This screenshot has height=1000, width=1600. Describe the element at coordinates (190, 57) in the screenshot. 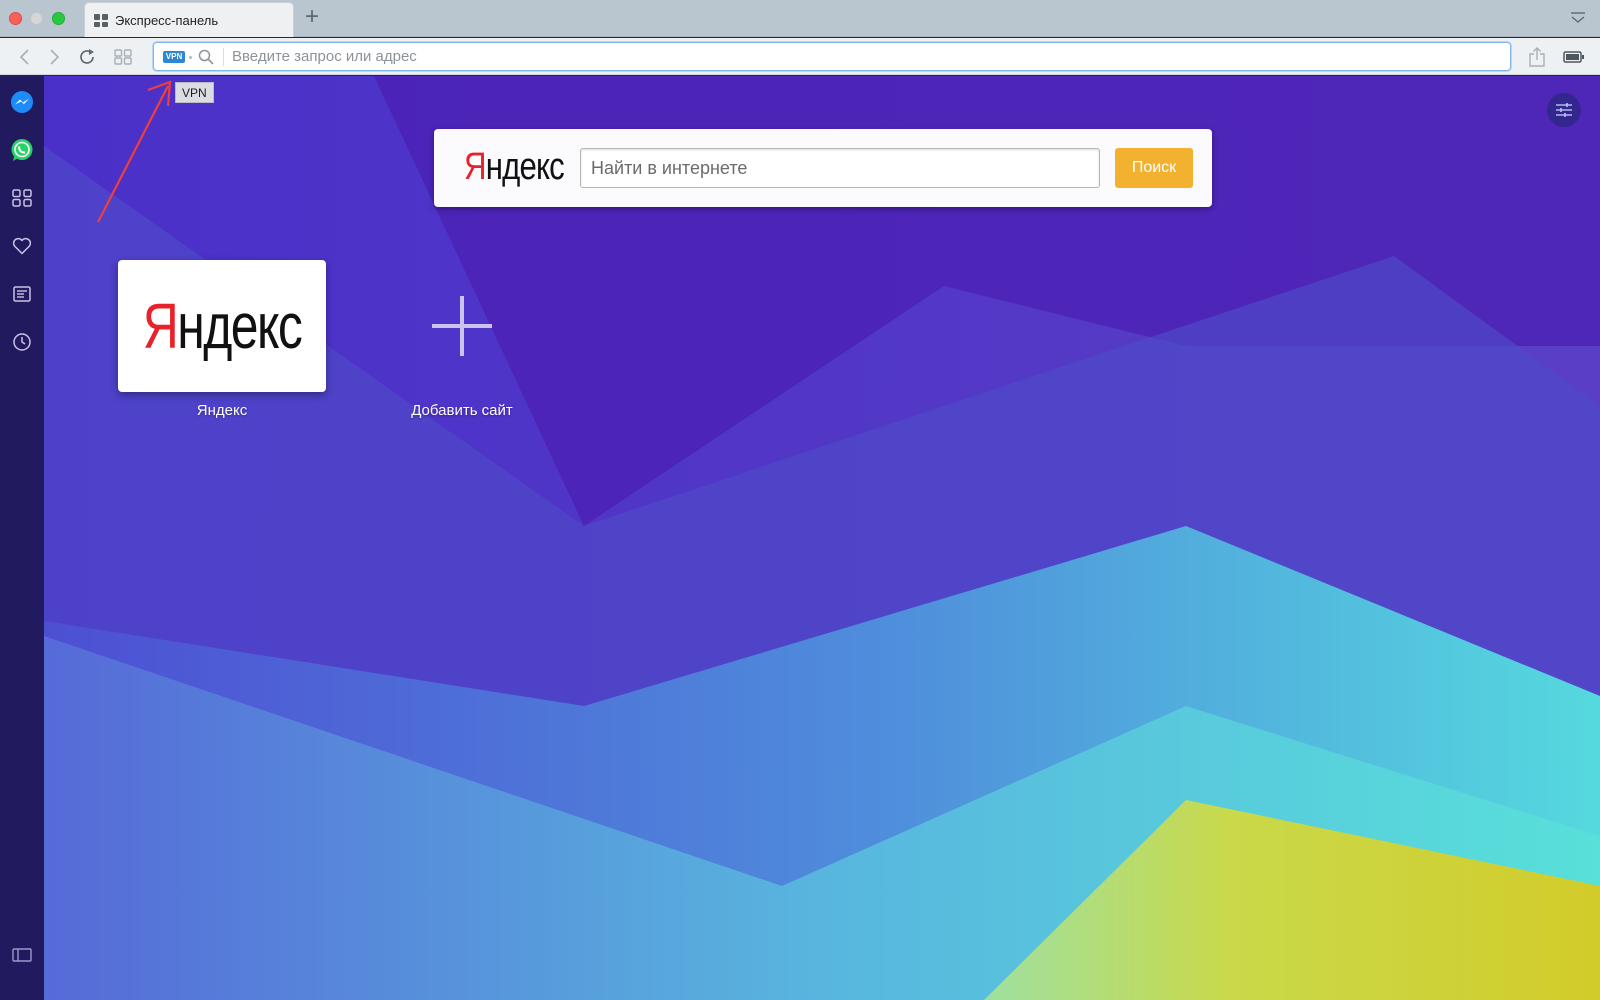

I see `vpn-status-dot` at that location.